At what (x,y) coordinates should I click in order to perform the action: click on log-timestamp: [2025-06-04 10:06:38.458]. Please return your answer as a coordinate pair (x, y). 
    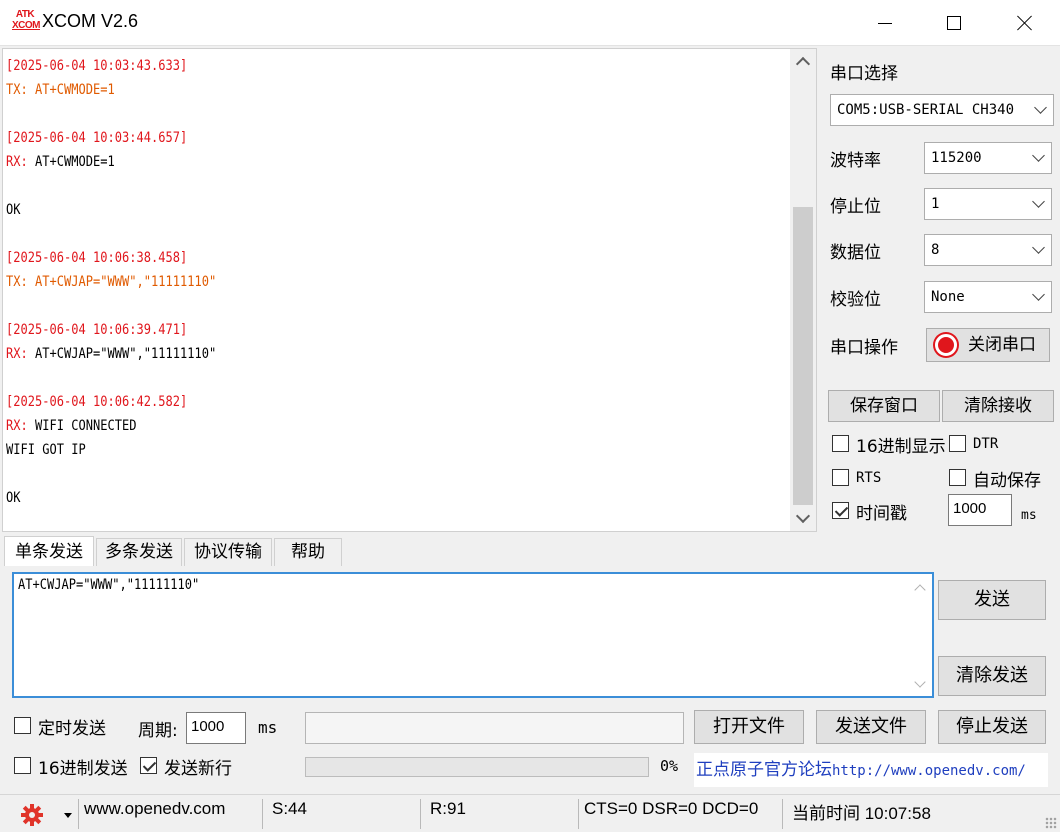
    Looking at the image, I should click on (97, 258).